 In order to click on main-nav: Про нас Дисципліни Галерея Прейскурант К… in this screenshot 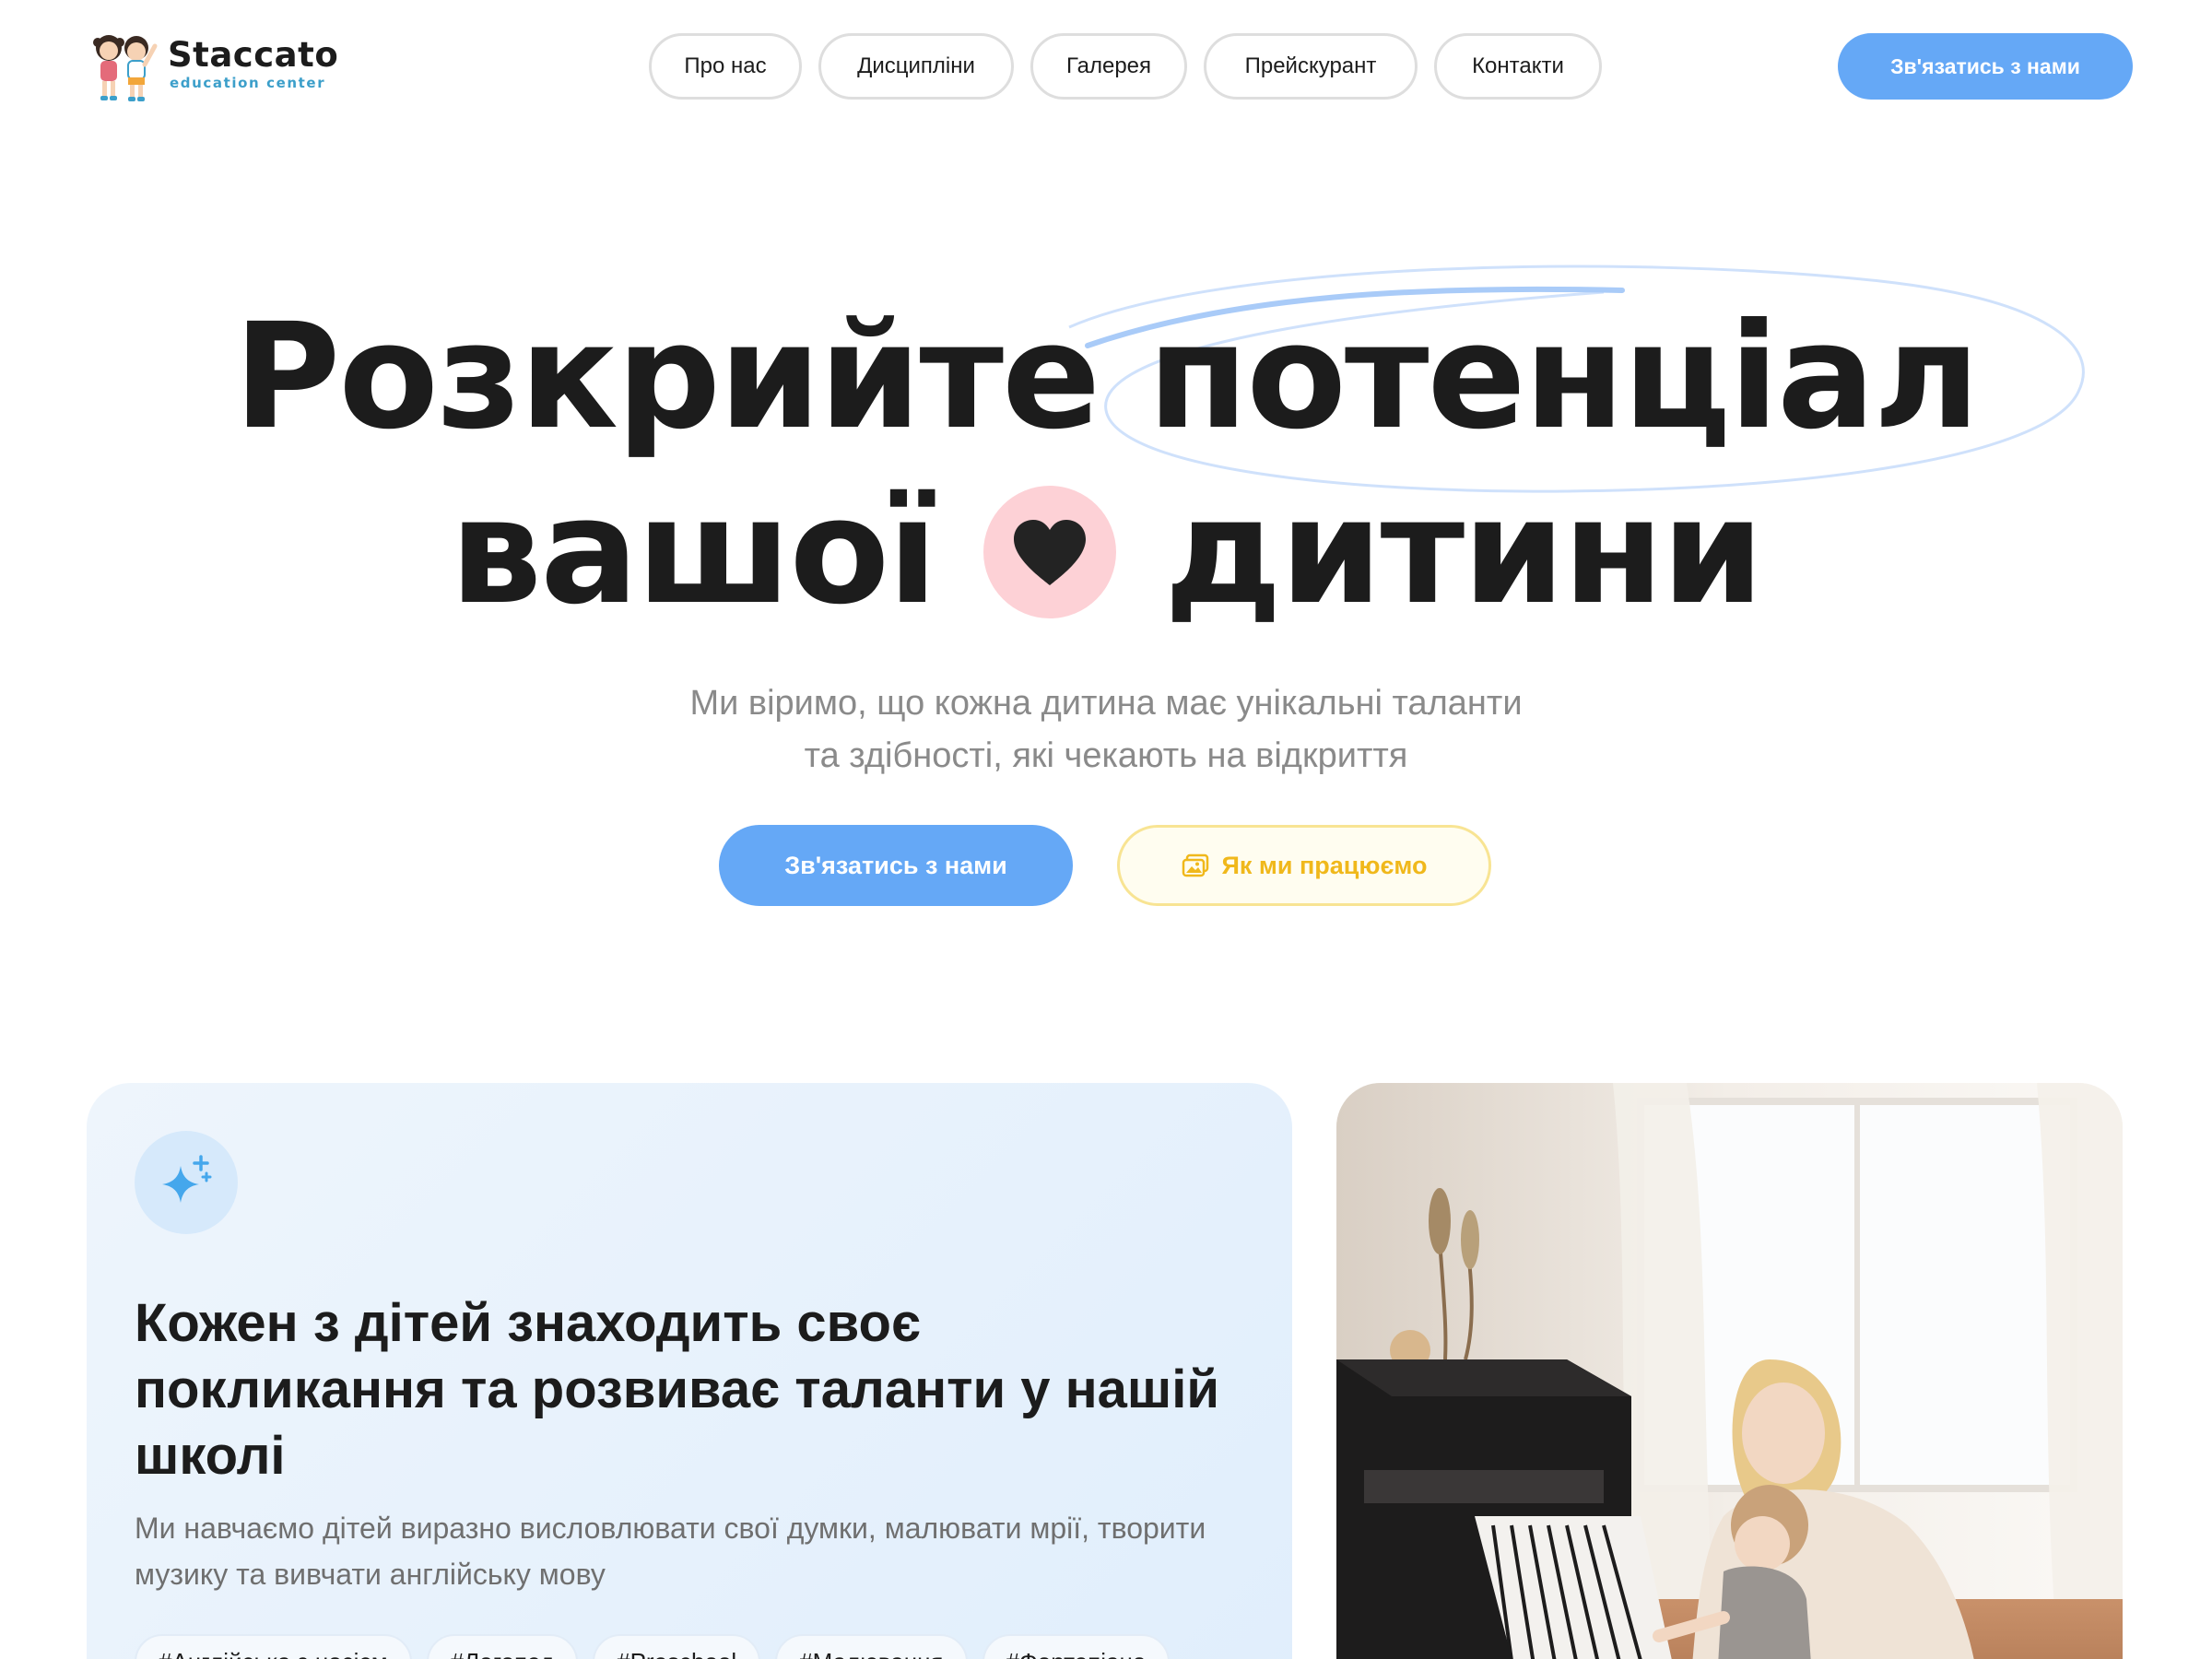, I will do `click(1125, 66)`.